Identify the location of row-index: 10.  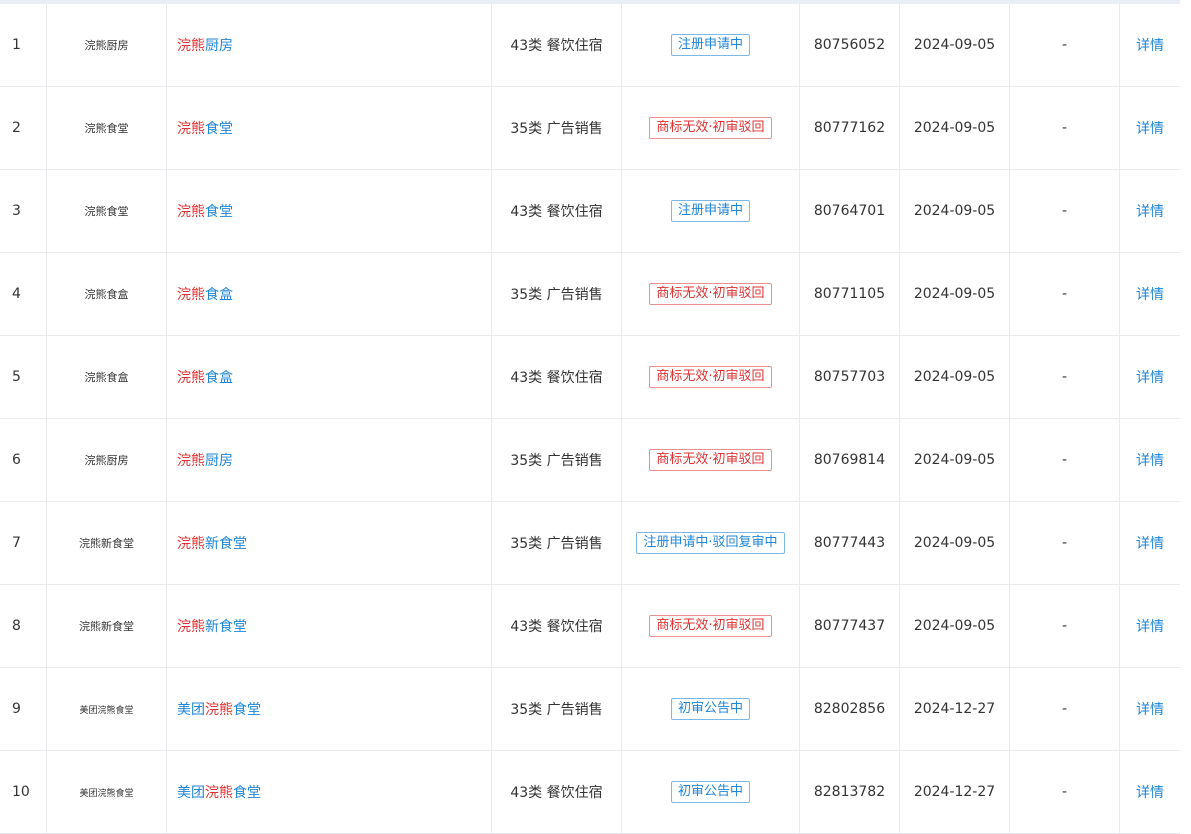
(23, 792).